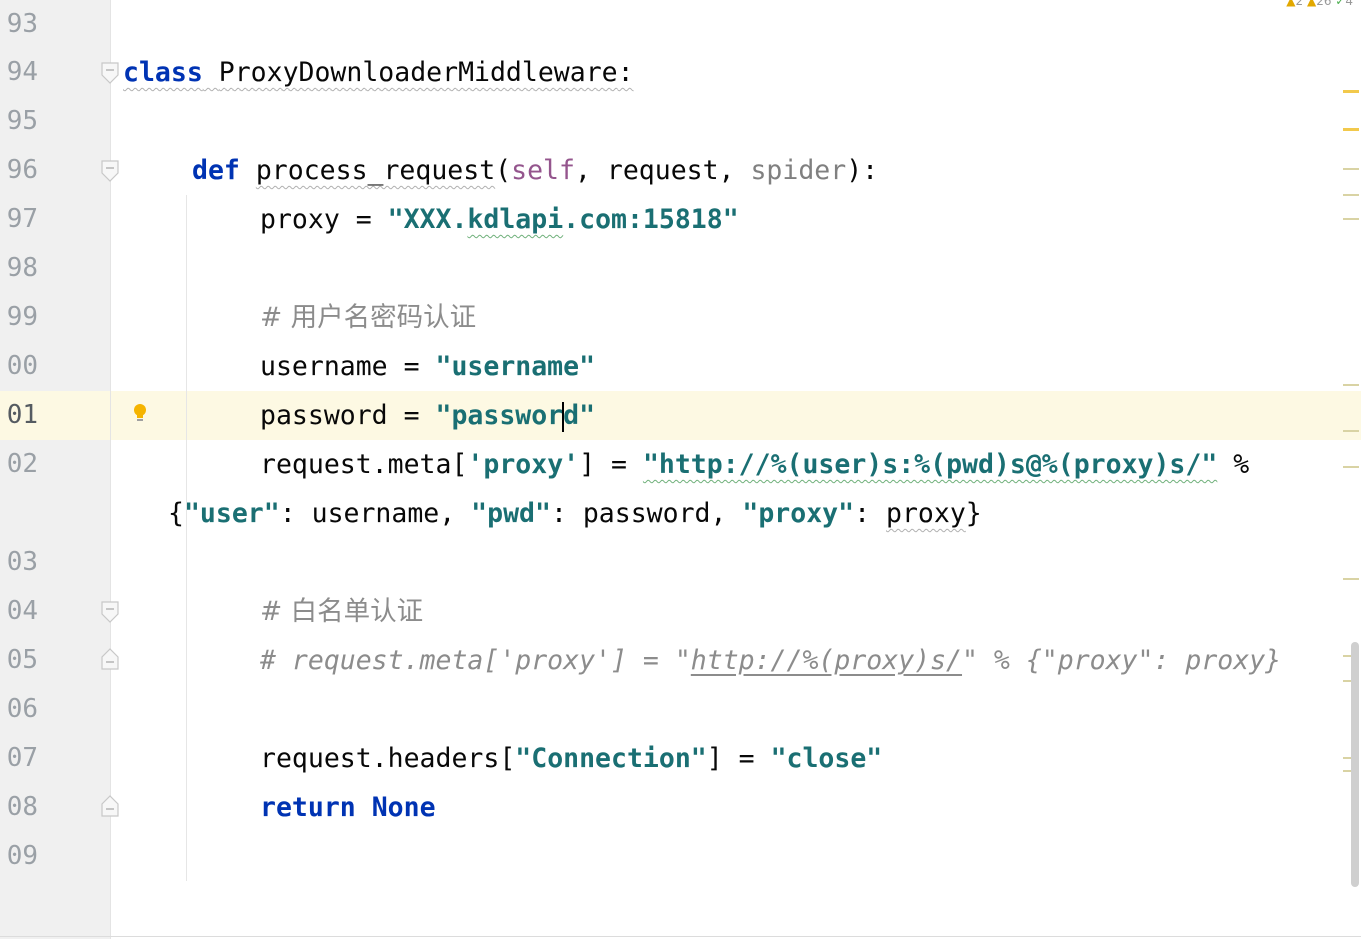  What do you see at coordinates (1233, 464) in the screenshot?
I see `operator: %` at bounding box center [1233, 464].